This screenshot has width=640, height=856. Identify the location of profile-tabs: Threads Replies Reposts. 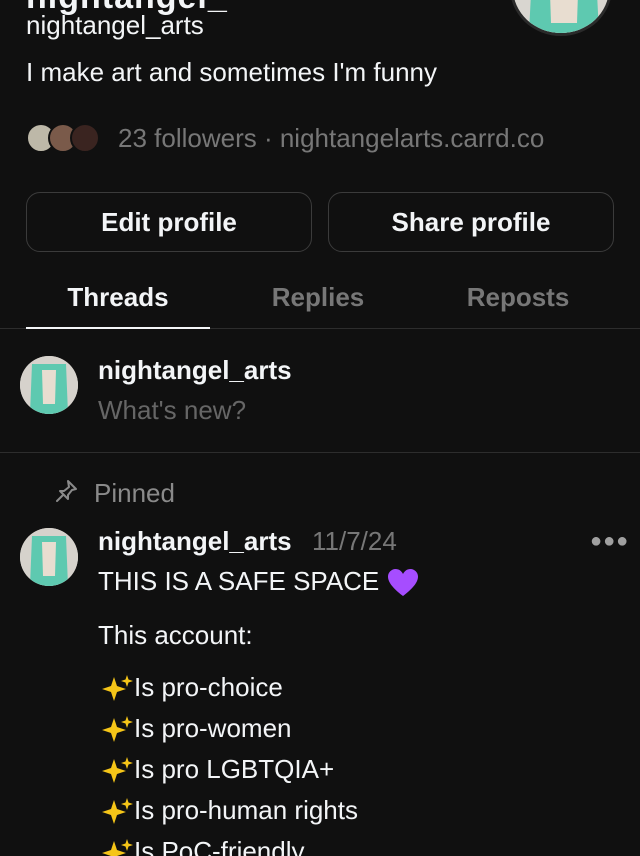
(320, 300).